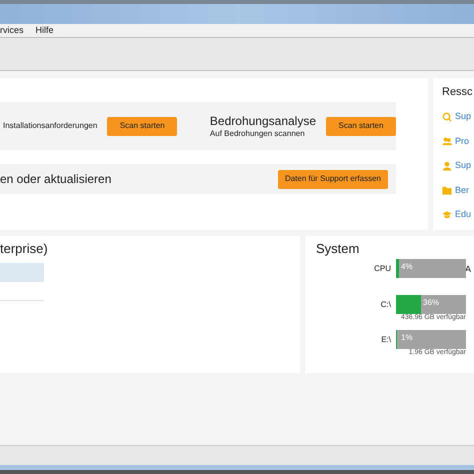 The height and width of the screenshot is (474, 474). I want to click on people-icon, so click(447, 141).